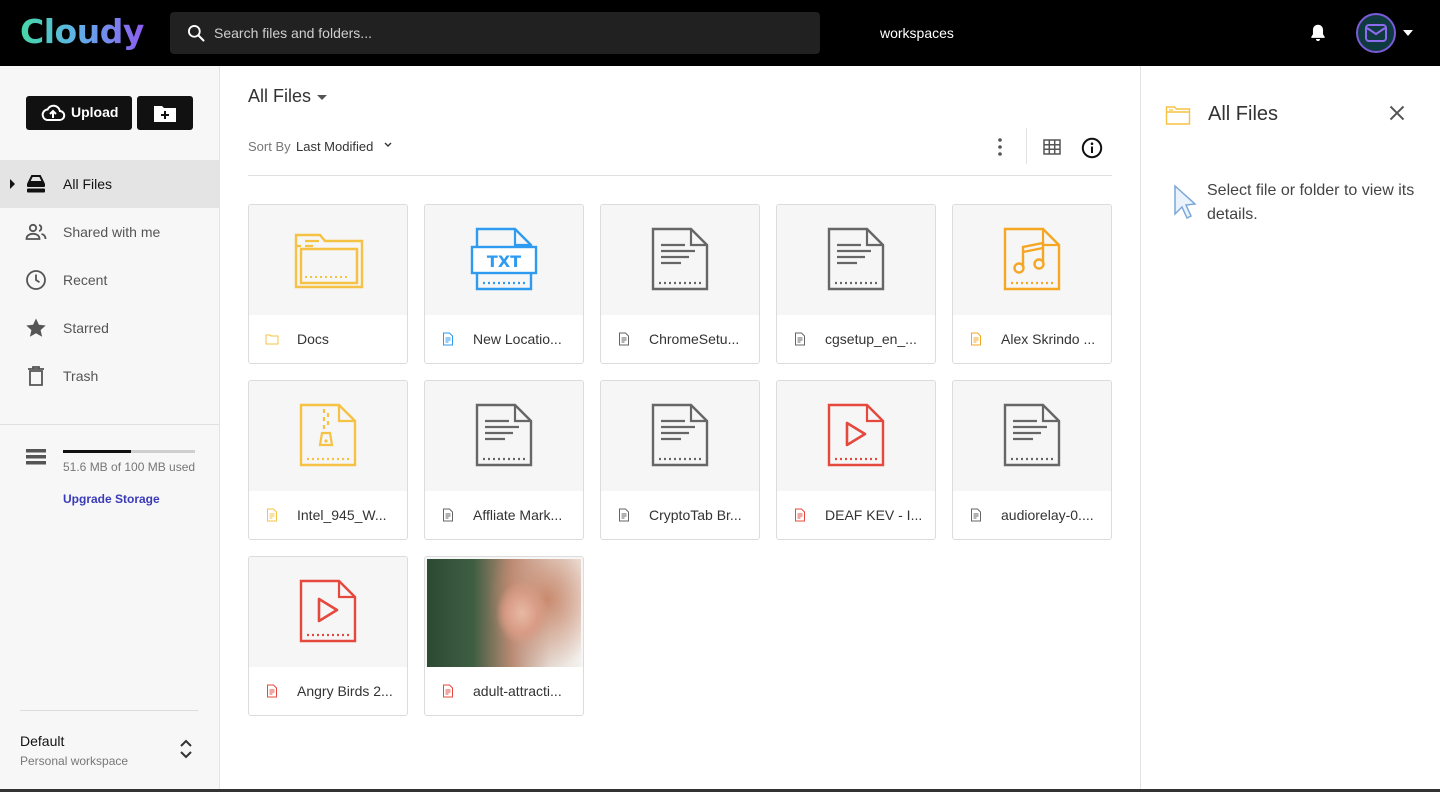 The width and height of the screenshot is (1440, 792). I want to click on sort-select: Last Modified, so click(334, 146).